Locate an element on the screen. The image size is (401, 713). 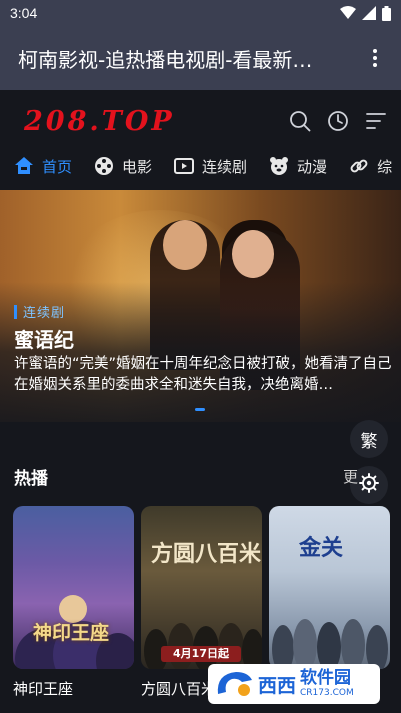
watermark-logo-icon is located at coordinates (234, 684).